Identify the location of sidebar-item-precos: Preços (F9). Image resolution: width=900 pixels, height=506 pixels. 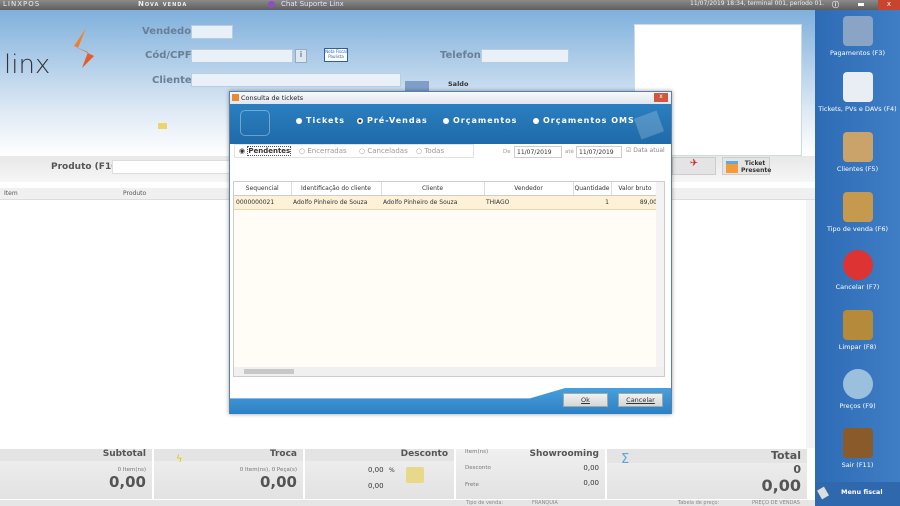
(857, 389).